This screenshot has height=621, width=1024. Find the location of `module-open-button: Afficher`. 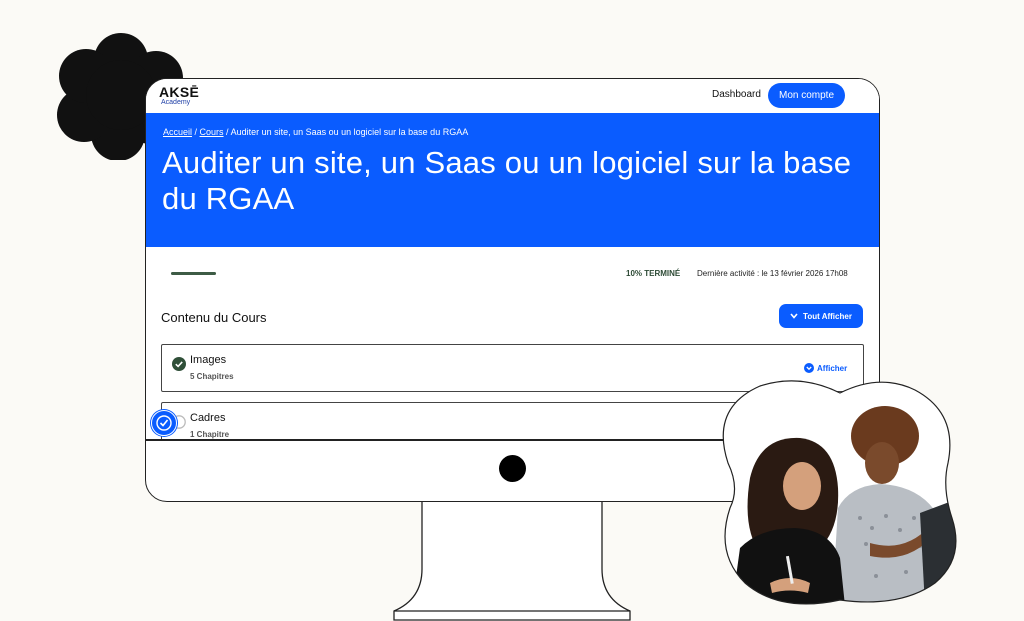

module-open-button: Afficher is located at coordinates (825, 368).